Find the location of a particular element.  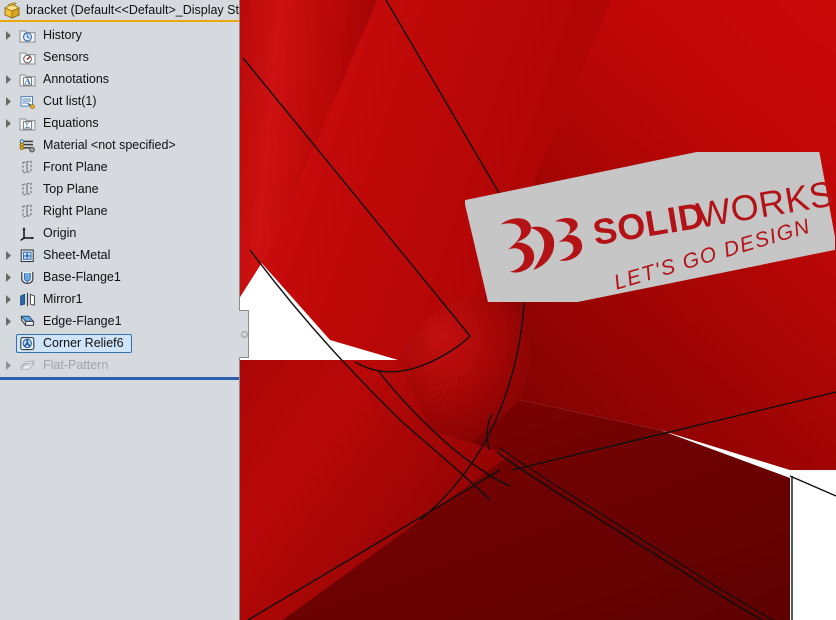

tree-item-label: Equations is located at coordinates (71, 123).